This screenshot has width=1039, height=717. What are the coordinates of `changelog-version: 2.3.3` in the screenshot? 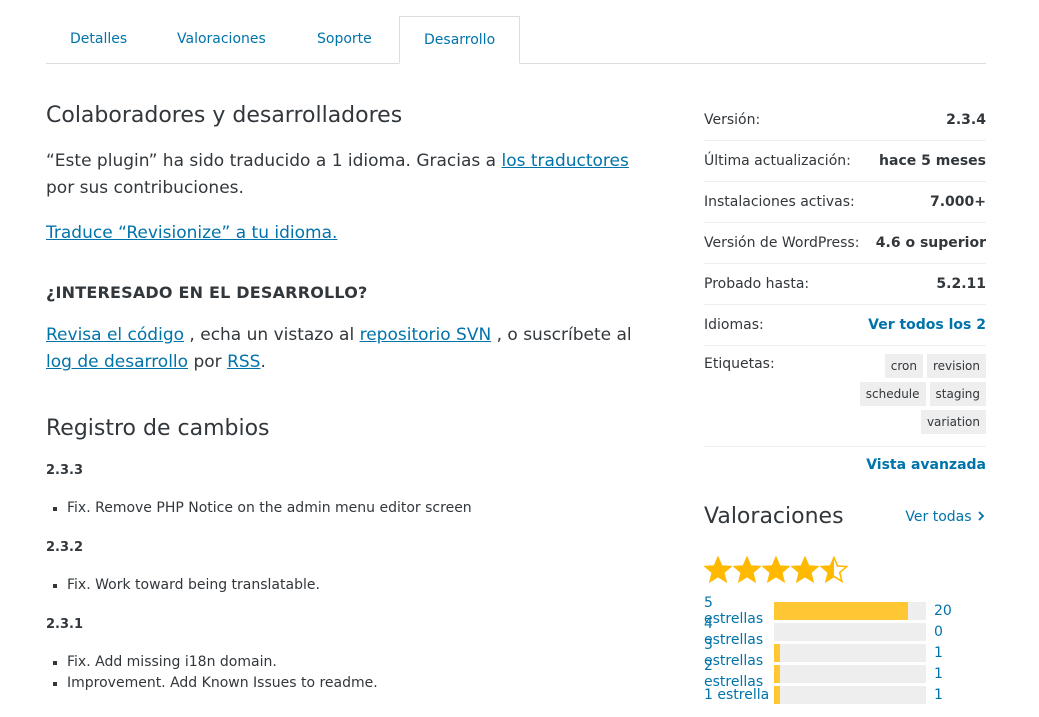 It's located at (65, 470).